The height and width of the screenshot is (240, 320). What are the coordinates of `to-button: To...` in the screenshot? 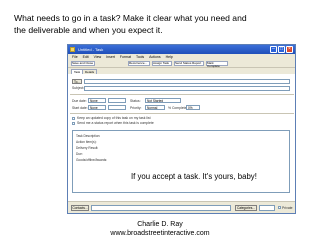 It's located at (77, 81).